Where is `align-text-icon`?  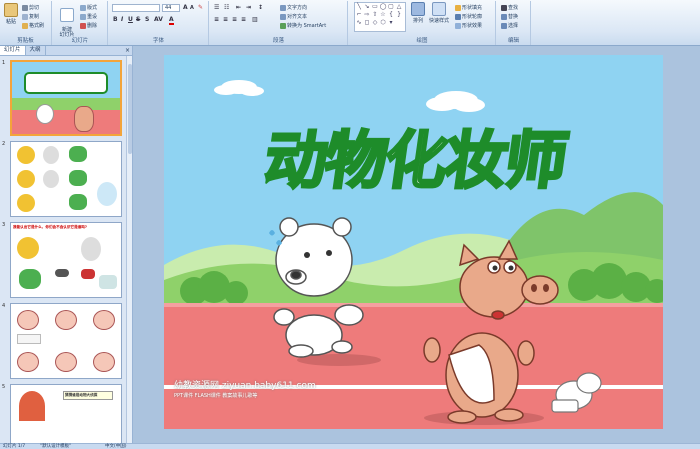 align-text-icon is located at coordinates (283, 16).